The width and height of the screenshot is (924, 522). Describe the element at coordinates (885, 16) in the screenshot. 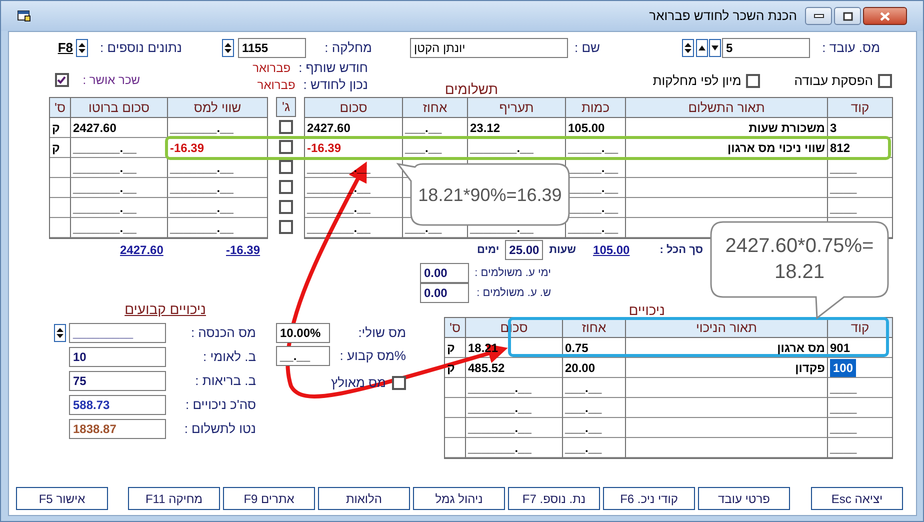

I see `close-button` at that location.